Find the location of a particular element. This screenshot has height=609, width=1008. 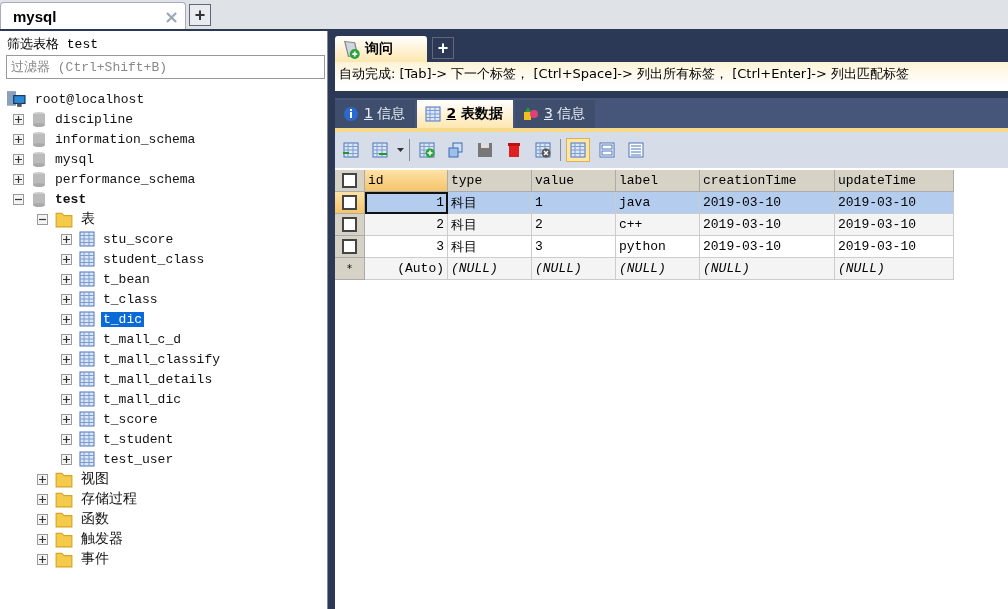

column-header: label is located at coordinates (658, 181).